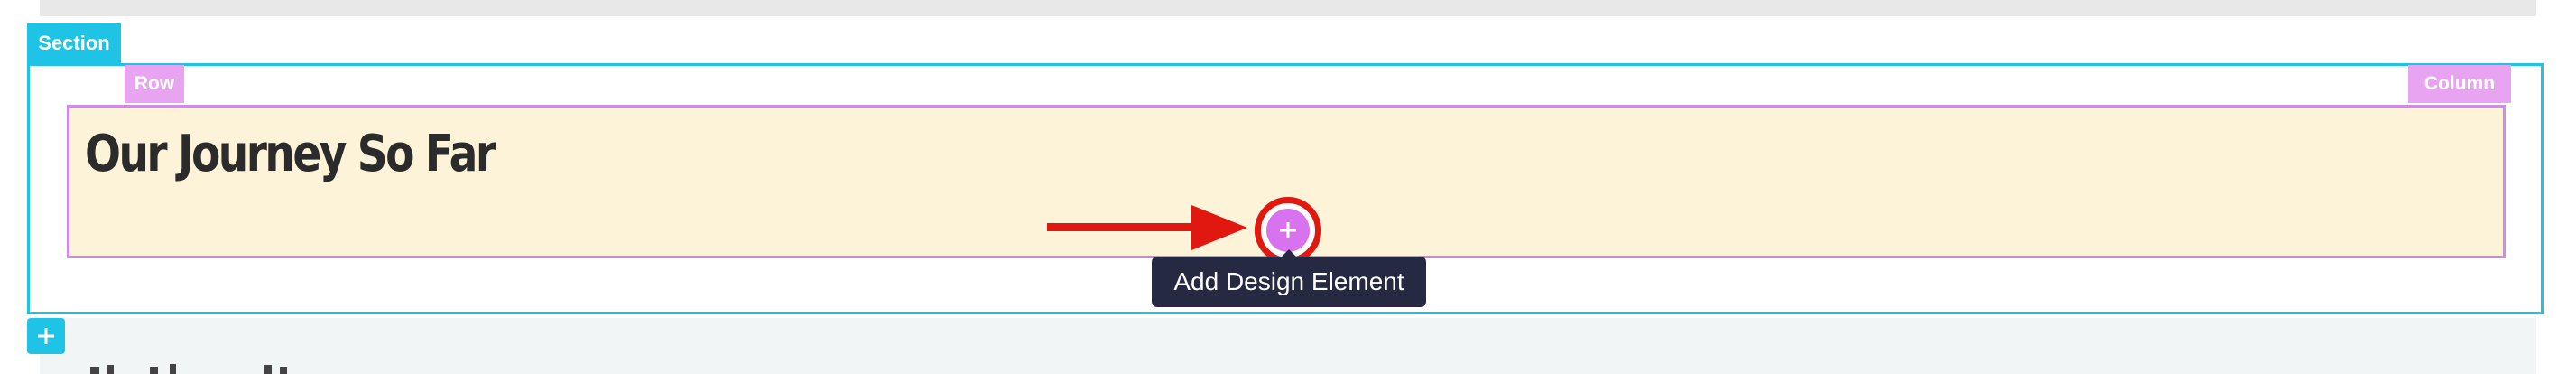 This screenshot has width=2576, height=374. I want to click on section-label: Section, so click(74, 43).